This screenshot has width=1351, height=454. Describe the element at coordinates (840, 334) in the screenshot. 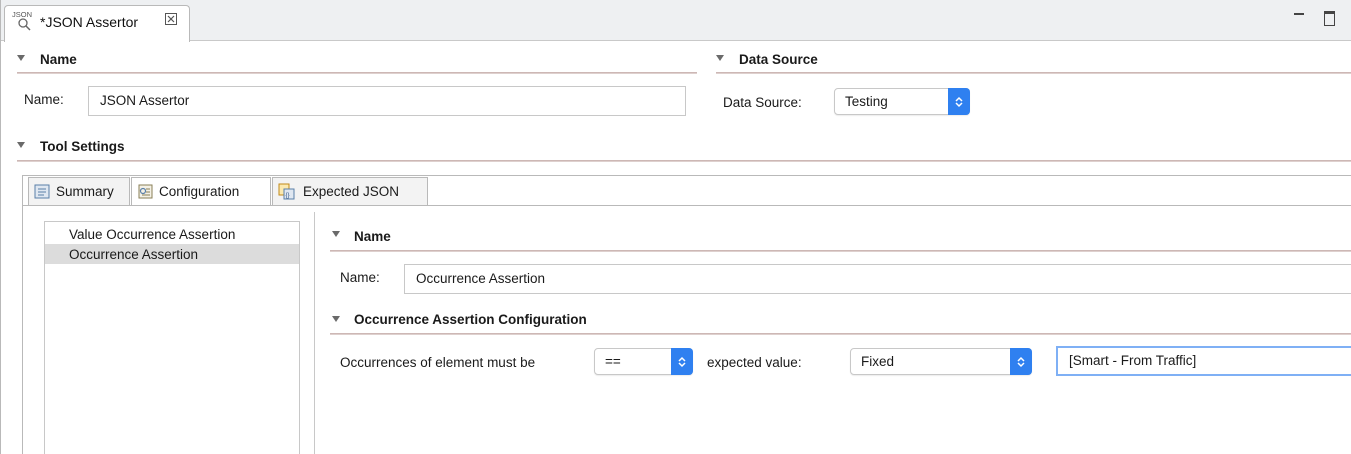

I see `assertion-config-divider` at that location.